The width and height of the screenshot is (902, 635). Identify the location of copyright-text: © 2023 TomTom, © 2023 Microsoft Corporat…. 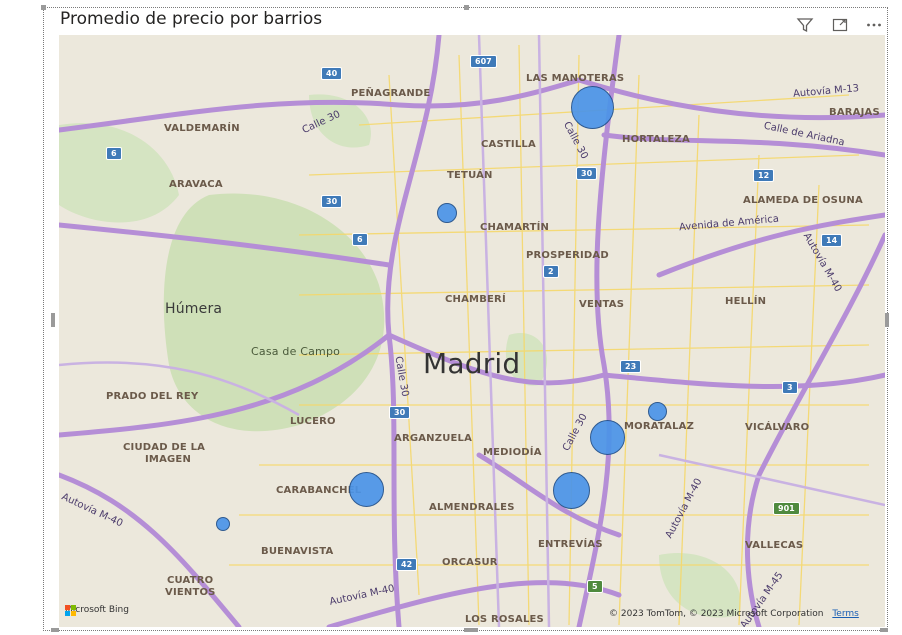
(716, 614).